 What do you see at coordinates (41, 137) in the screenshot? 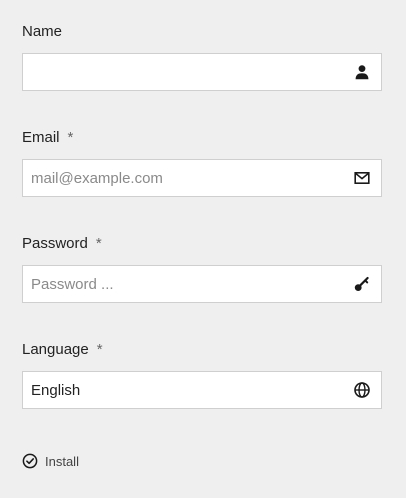
I see `email-label-text: Email` at bounding box center [41, 137].